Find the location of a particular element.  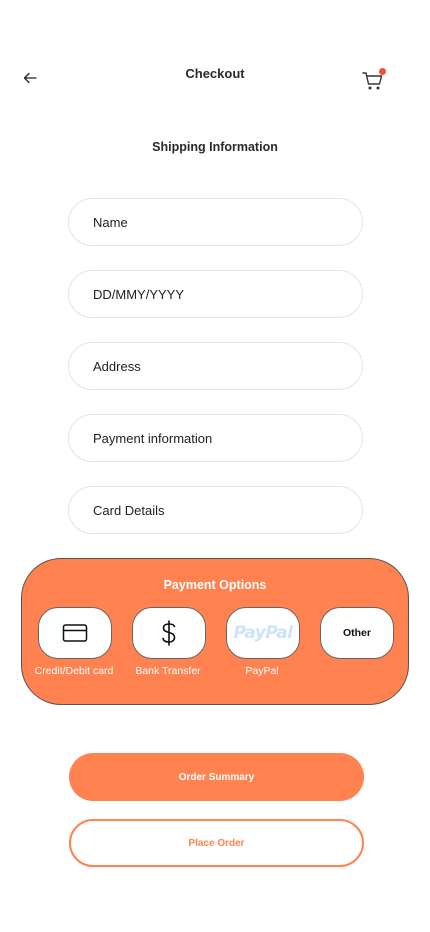

credit-debit-option-label: Credit/Debit card is located at coordinates (74, 671).